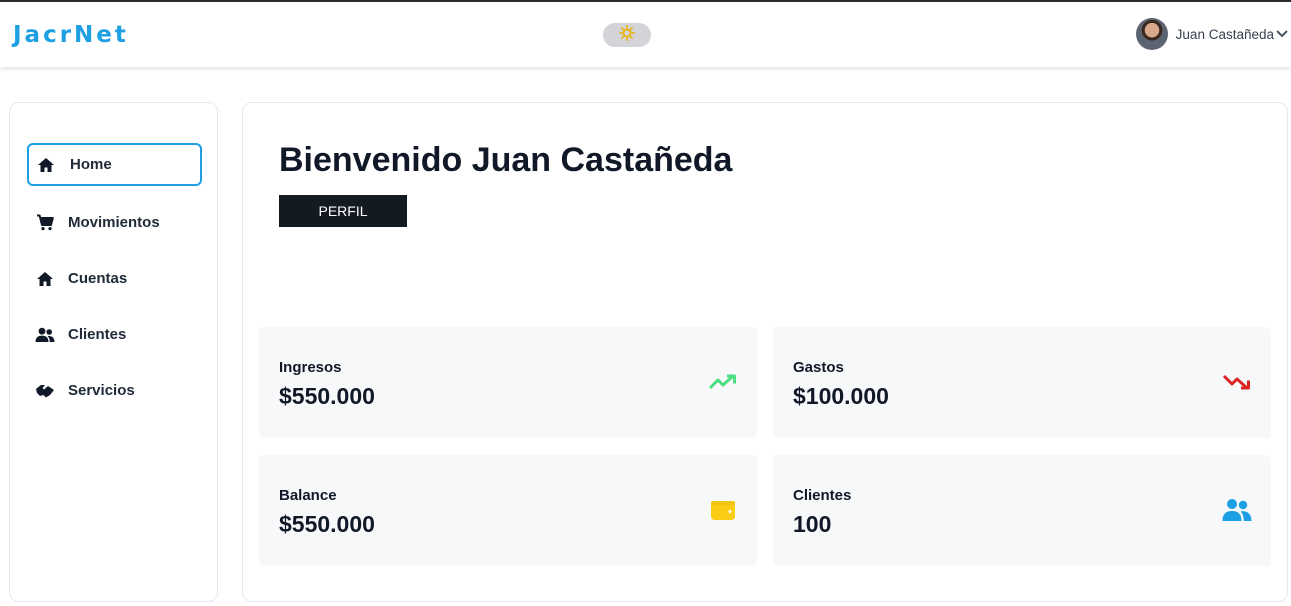 The height and width of the screenshot is (606, 1291). I want to click on sun-icon, so click(627, 35).